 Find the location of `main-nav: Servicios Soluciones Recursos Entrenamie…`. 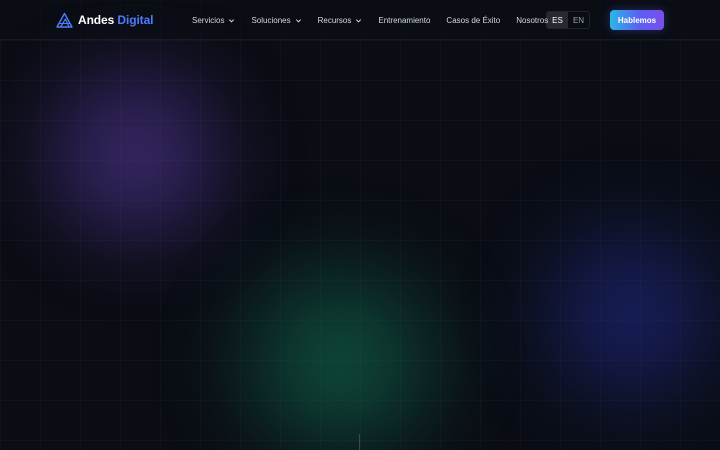

main-nav: Servicios Soluciones Recursos Entrenamie… is located at coordinates (370, 20).